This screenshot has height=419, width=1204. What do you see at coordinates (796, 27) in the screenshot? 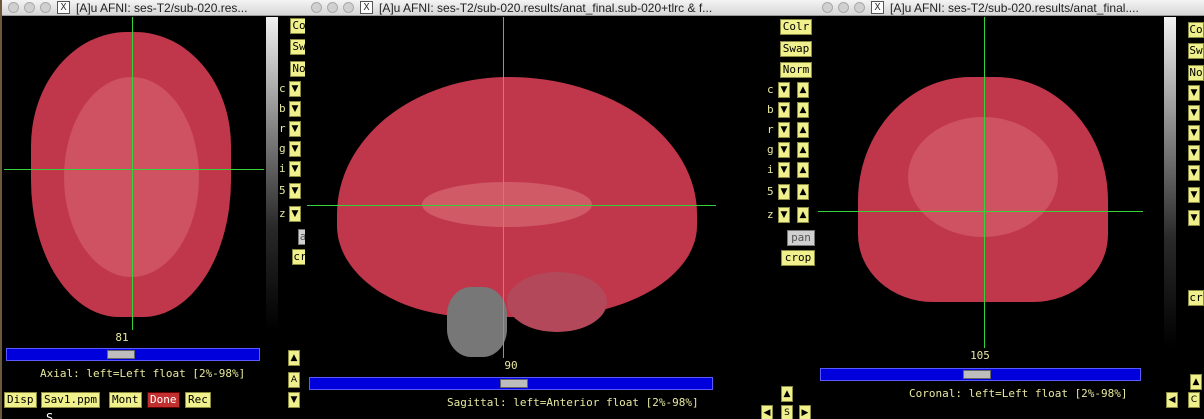
I see `colr-button: Colr` at bounding box center [796, 27].